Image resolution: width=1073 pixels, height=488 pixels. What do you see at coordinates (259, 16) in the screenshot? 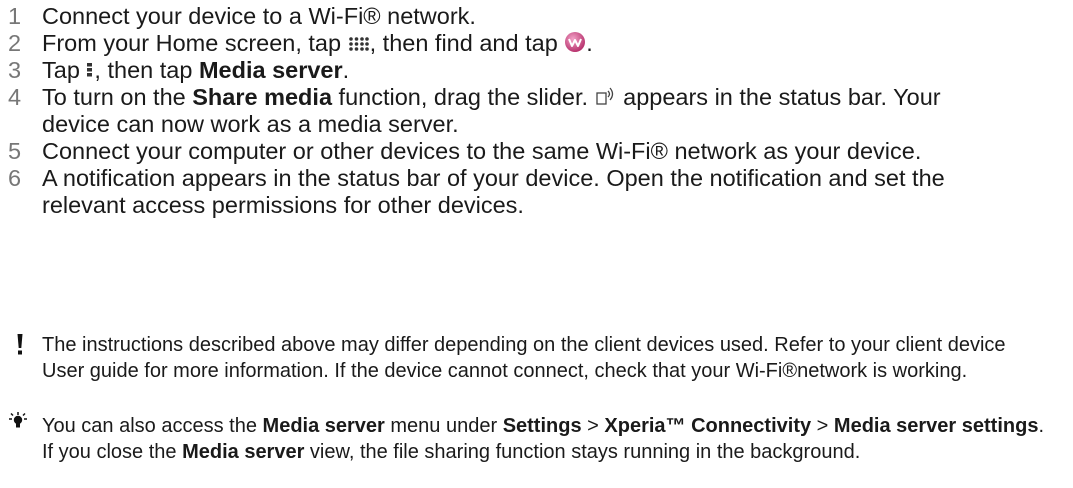
I see `step-text: Connect your device to a Wi-Fi® network.` at bounding box center [259, 16].